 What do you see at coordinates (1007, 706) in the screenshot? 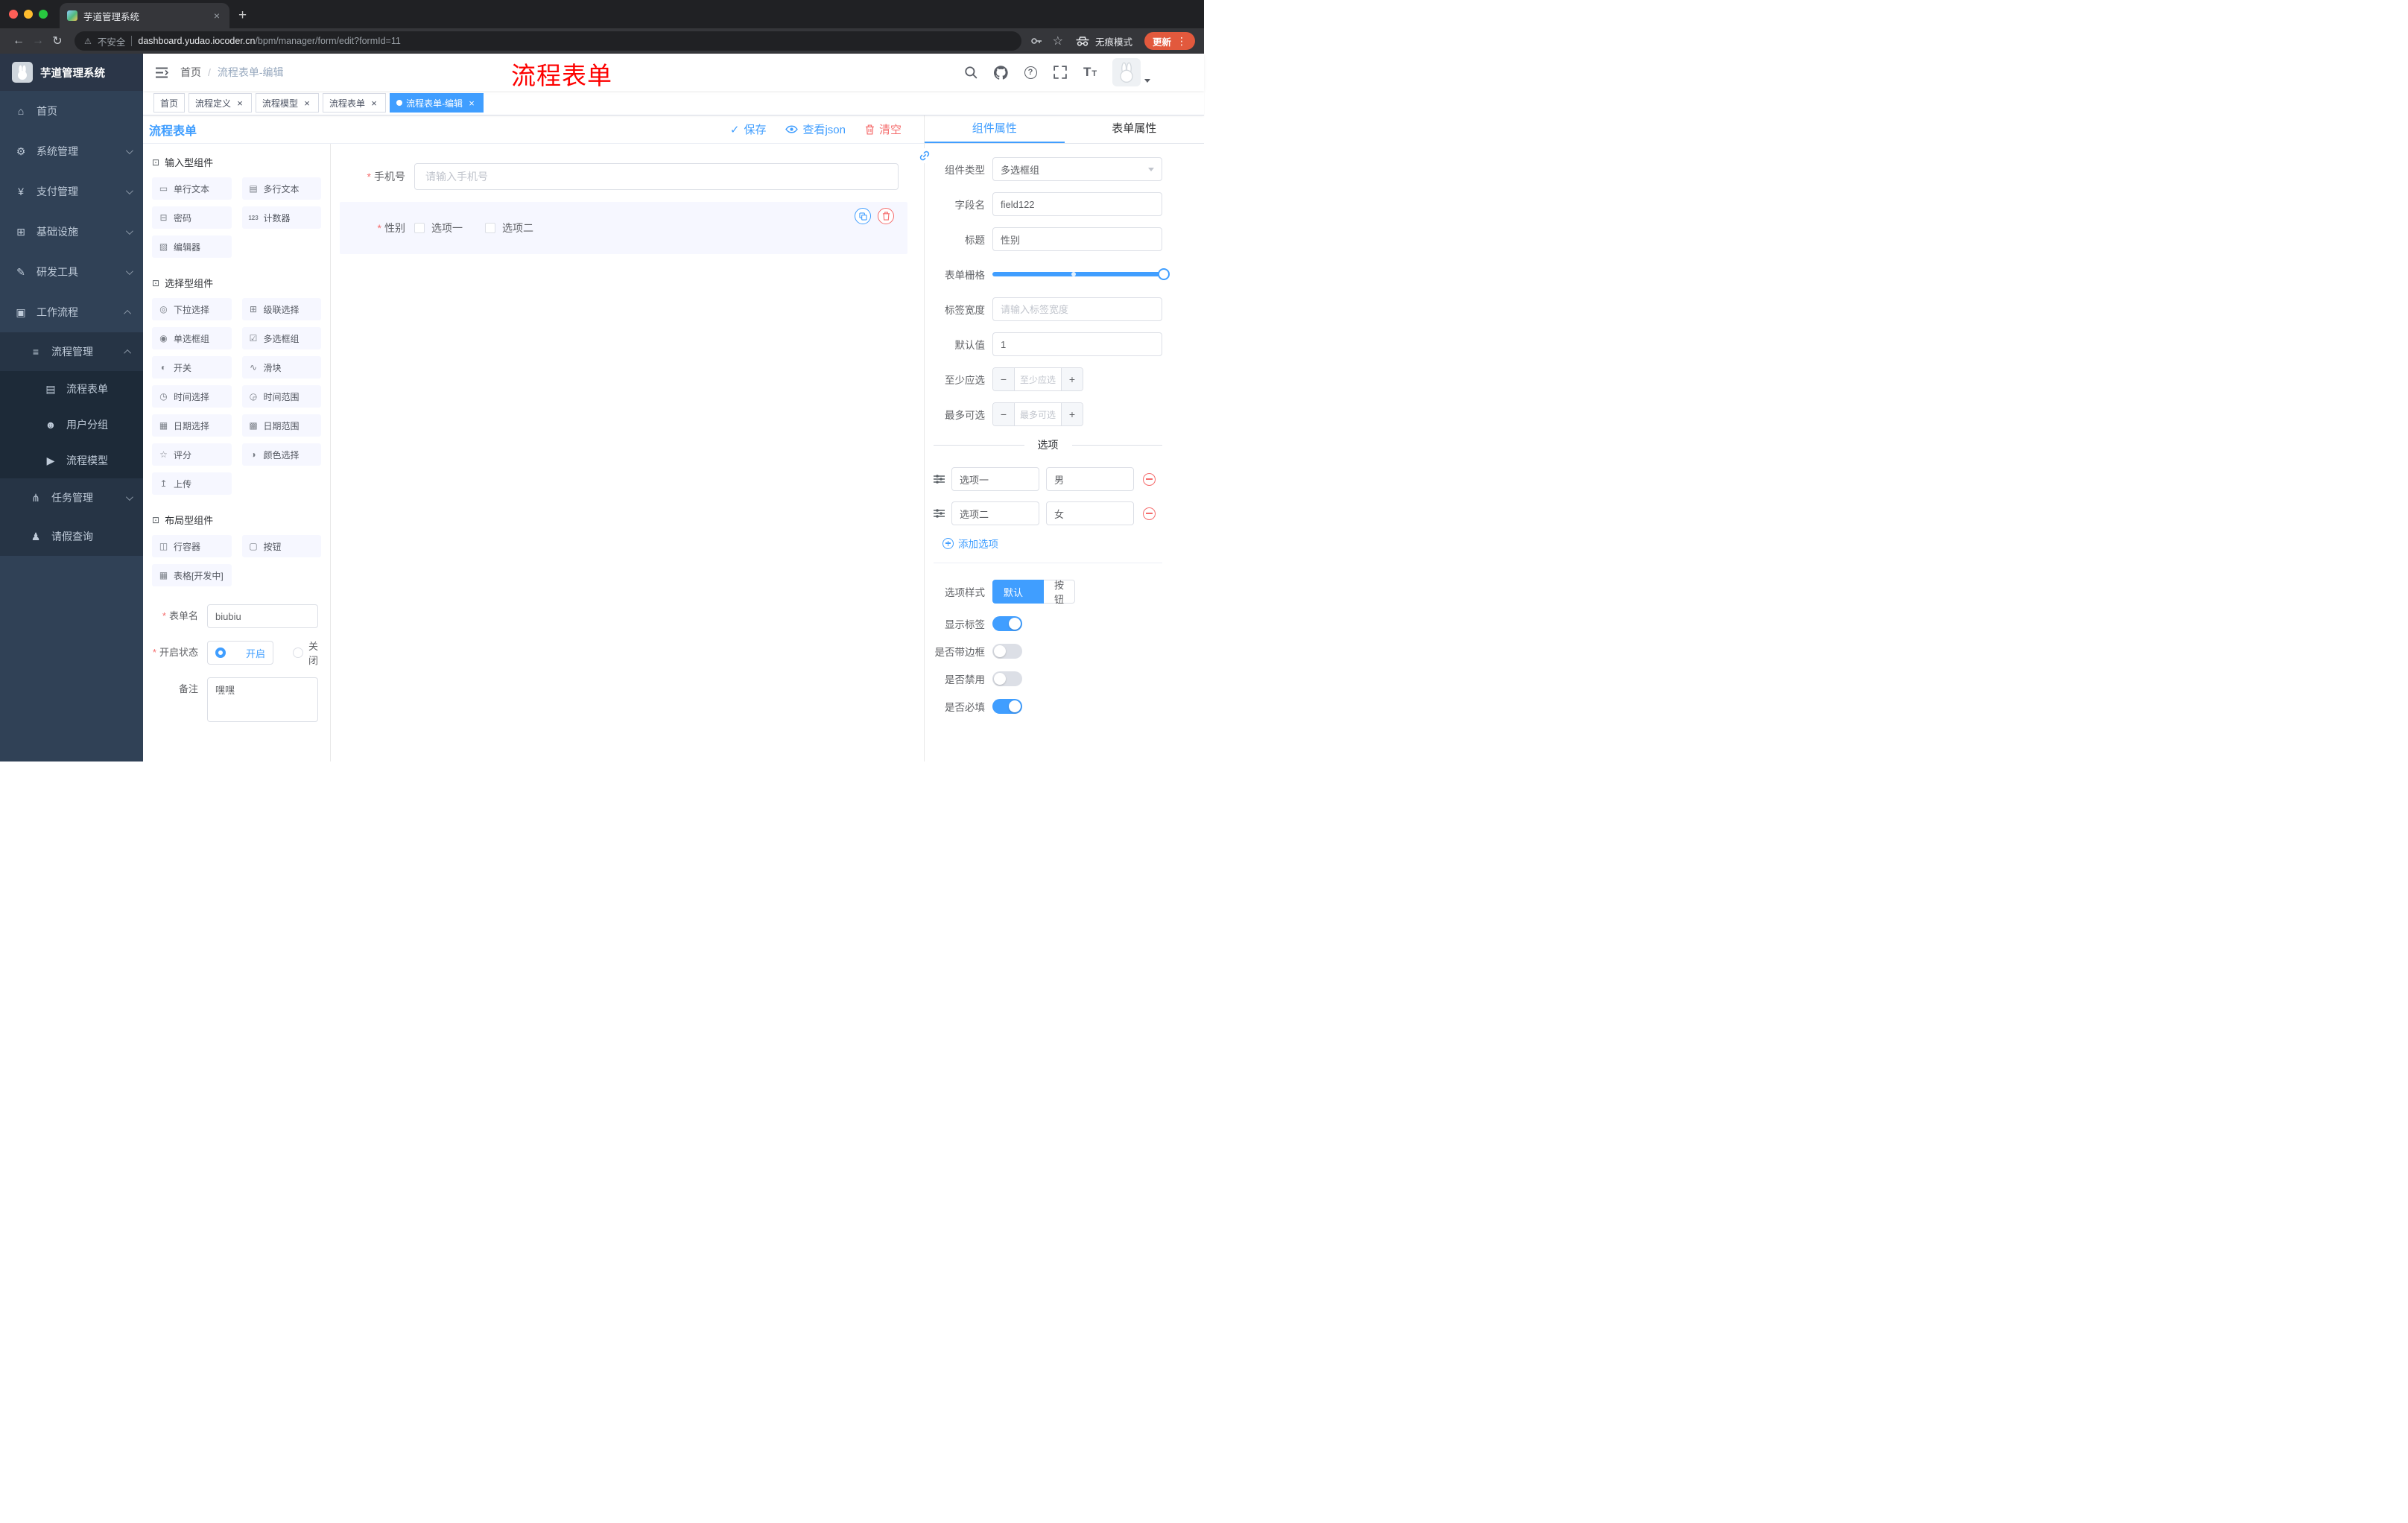
I see `toggle-required` at bounding box center [1007, 706].